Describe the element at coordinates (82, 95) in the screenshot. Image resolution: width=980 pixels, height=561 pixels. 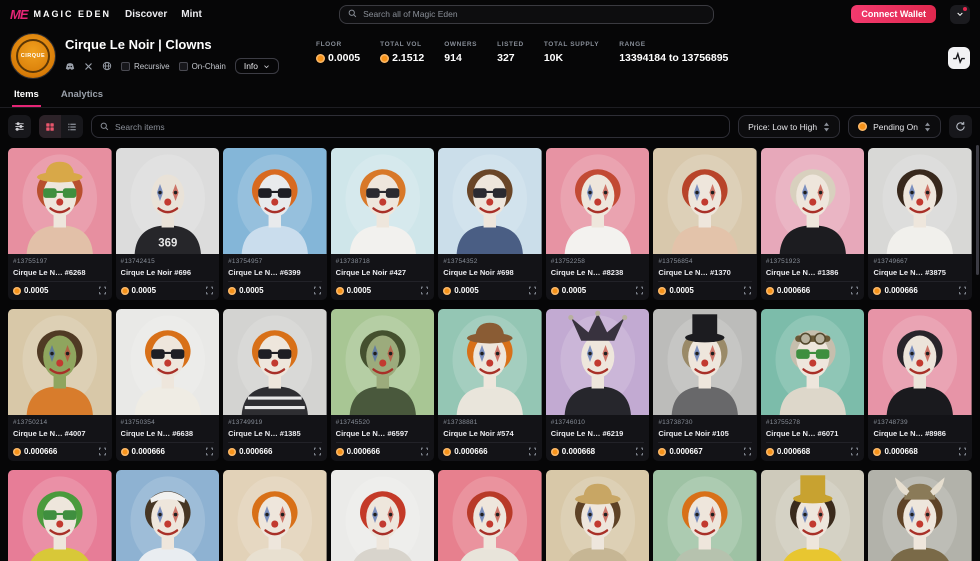
I see `tab-analytics: Analytics` at that location.